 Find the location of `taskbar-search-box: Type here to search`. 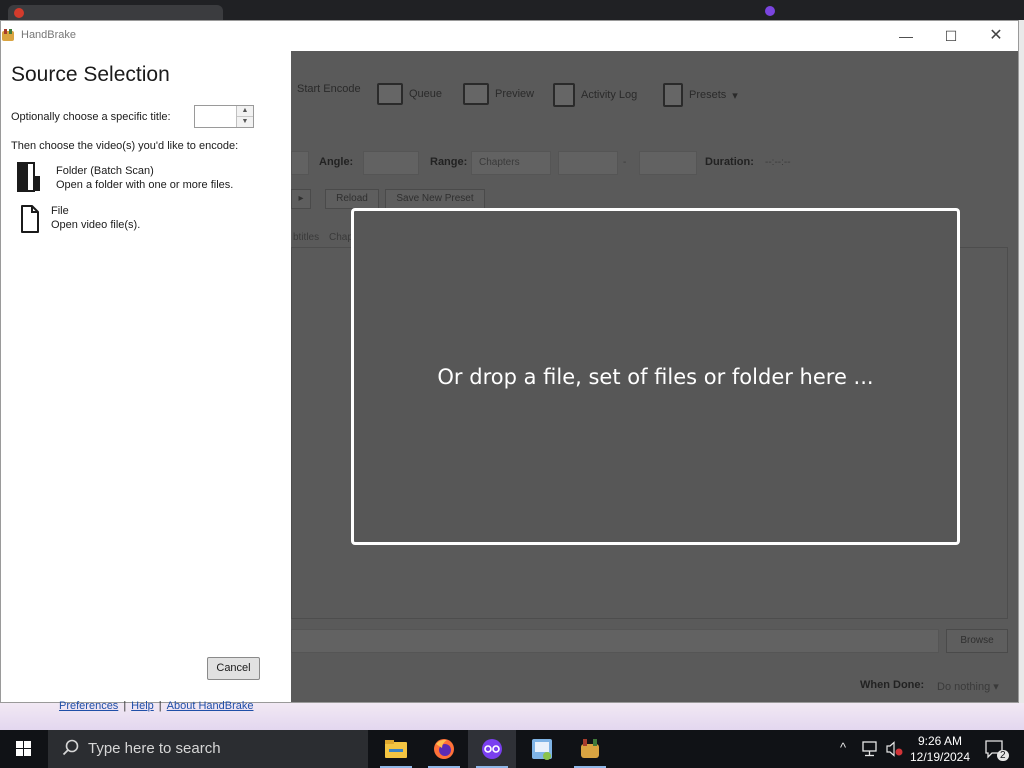

taskbar-search-box: Type here to search is located at coordinates (208, 749).